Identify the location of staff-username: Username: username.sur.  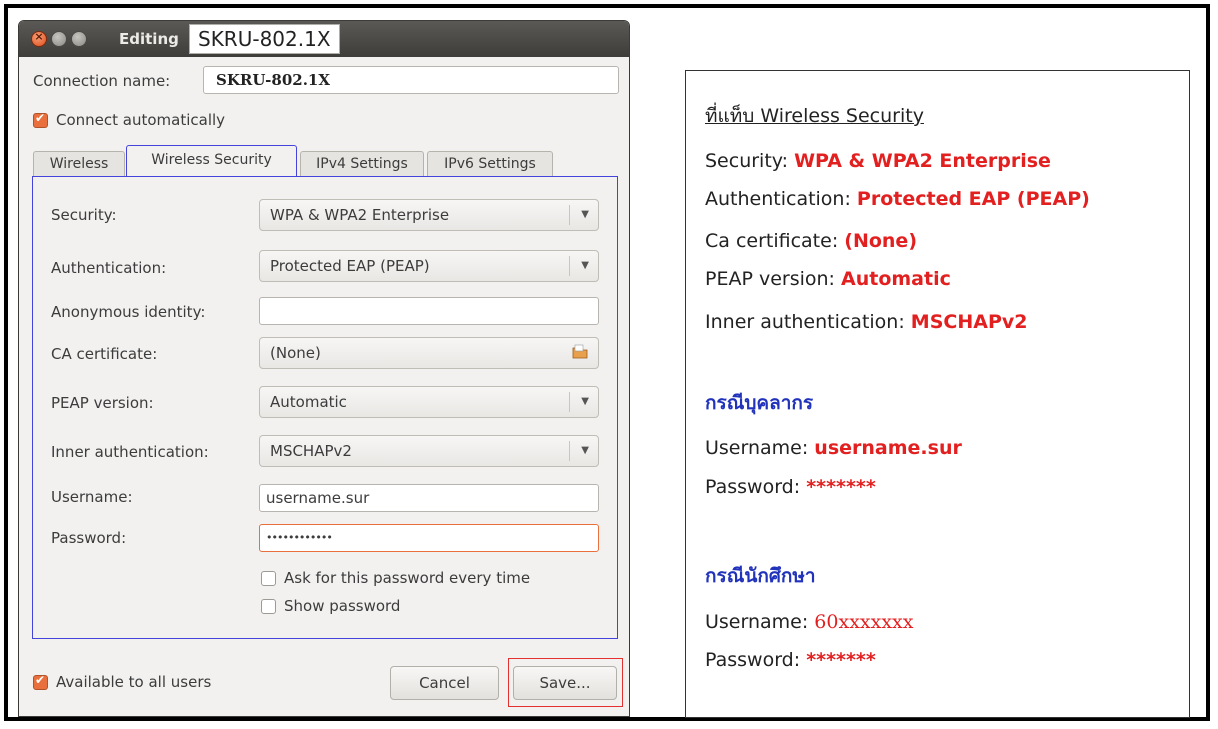
(833, 448).